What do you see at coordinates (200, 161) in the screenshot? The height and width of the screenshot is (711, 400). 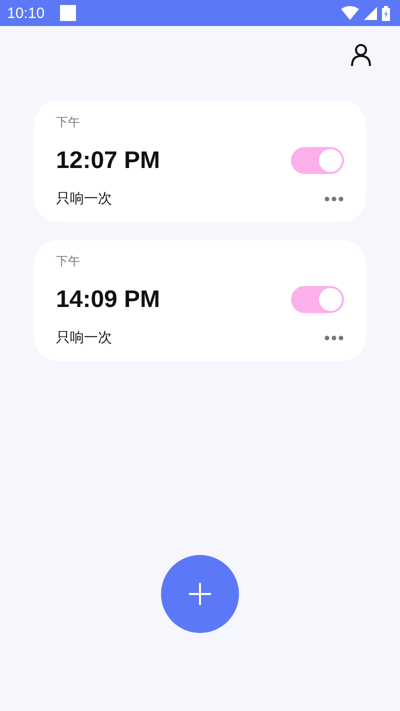 I see `alarm-card: 下午 12:07 PM 只响一次` at bounding box center [200, 161].